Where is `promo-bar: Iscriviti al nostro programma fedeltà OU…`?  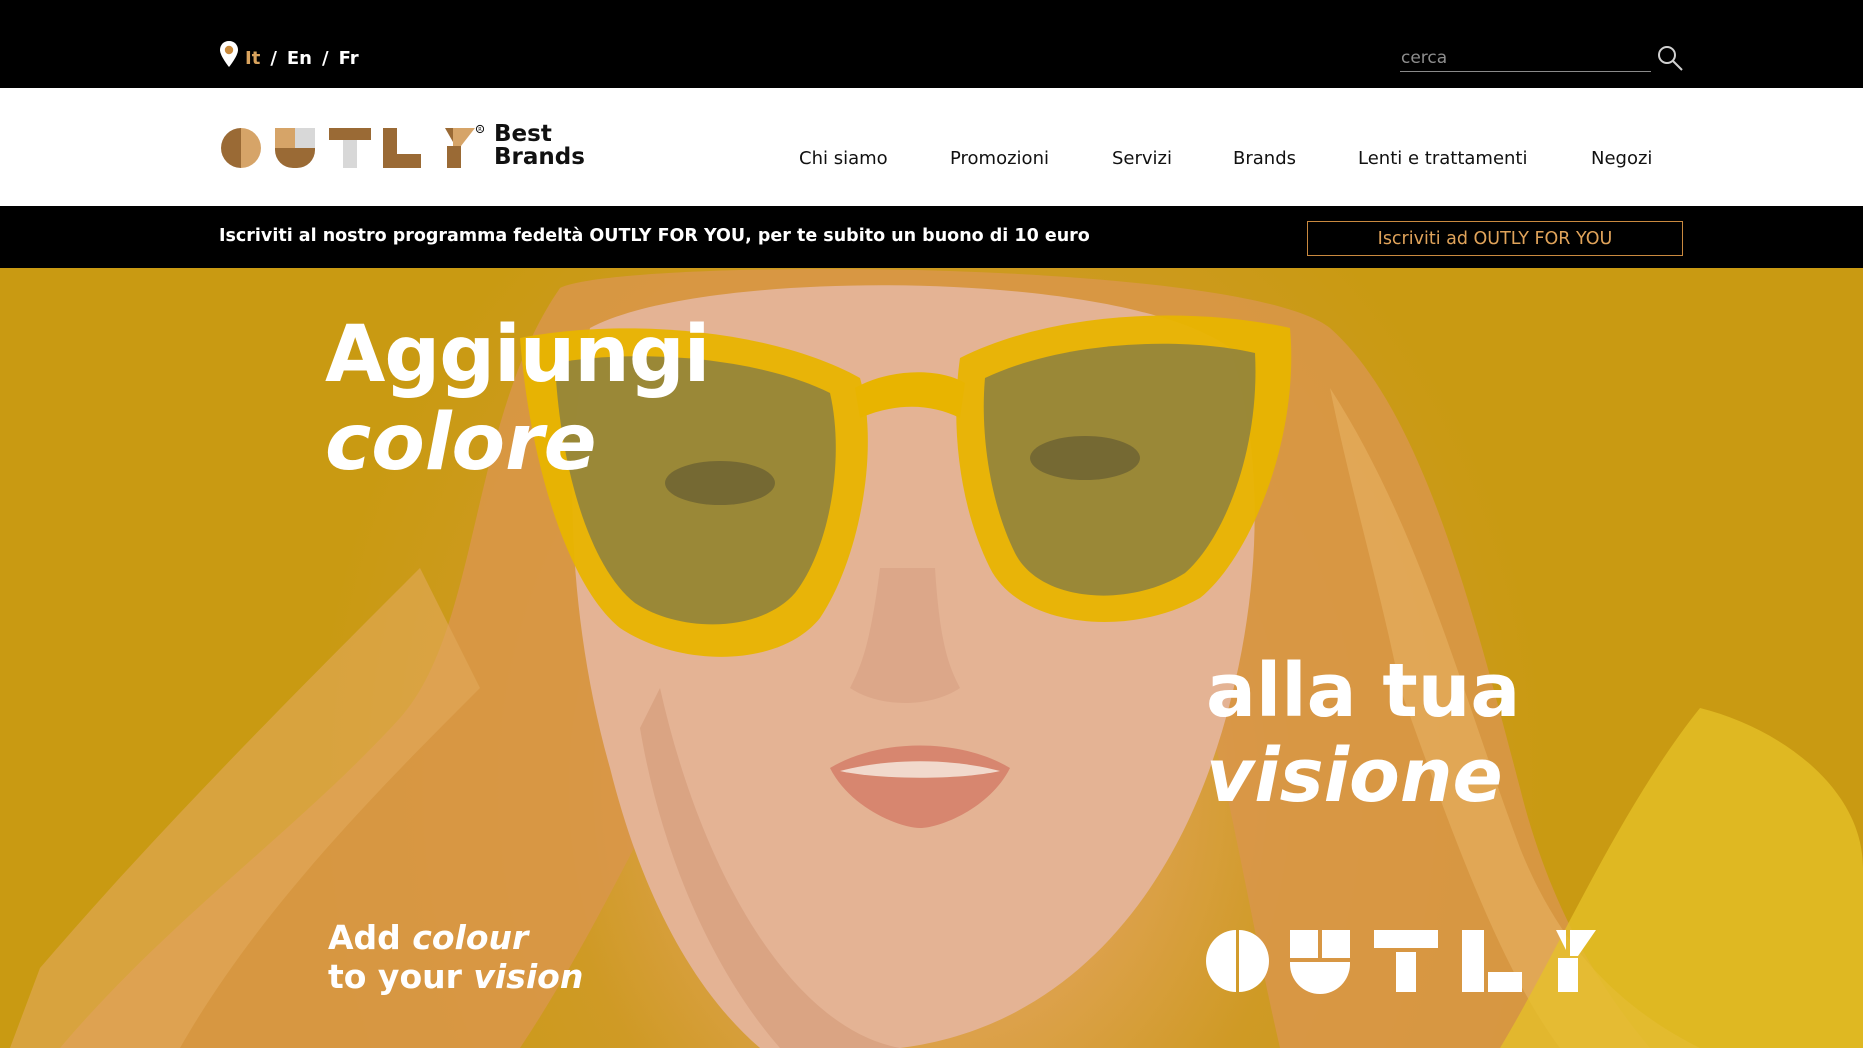
promo-bar: Iscriviti al nostro programma fedeltà OU… is located at coordinates (931, 237).